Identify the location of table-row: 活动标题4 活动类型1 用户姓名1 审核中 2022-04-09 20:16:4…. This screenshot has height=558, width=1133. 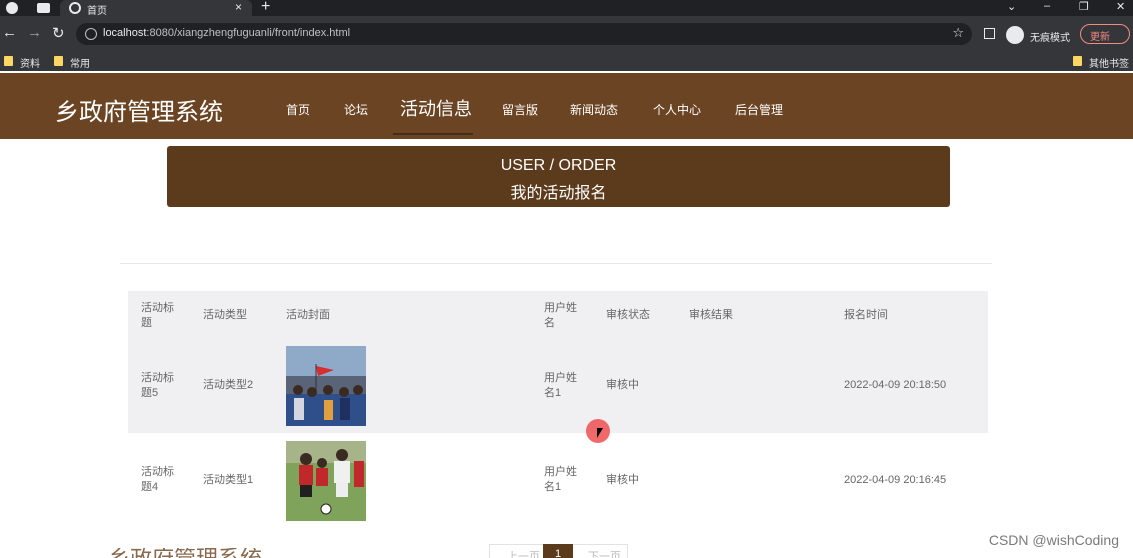
(558, 480).